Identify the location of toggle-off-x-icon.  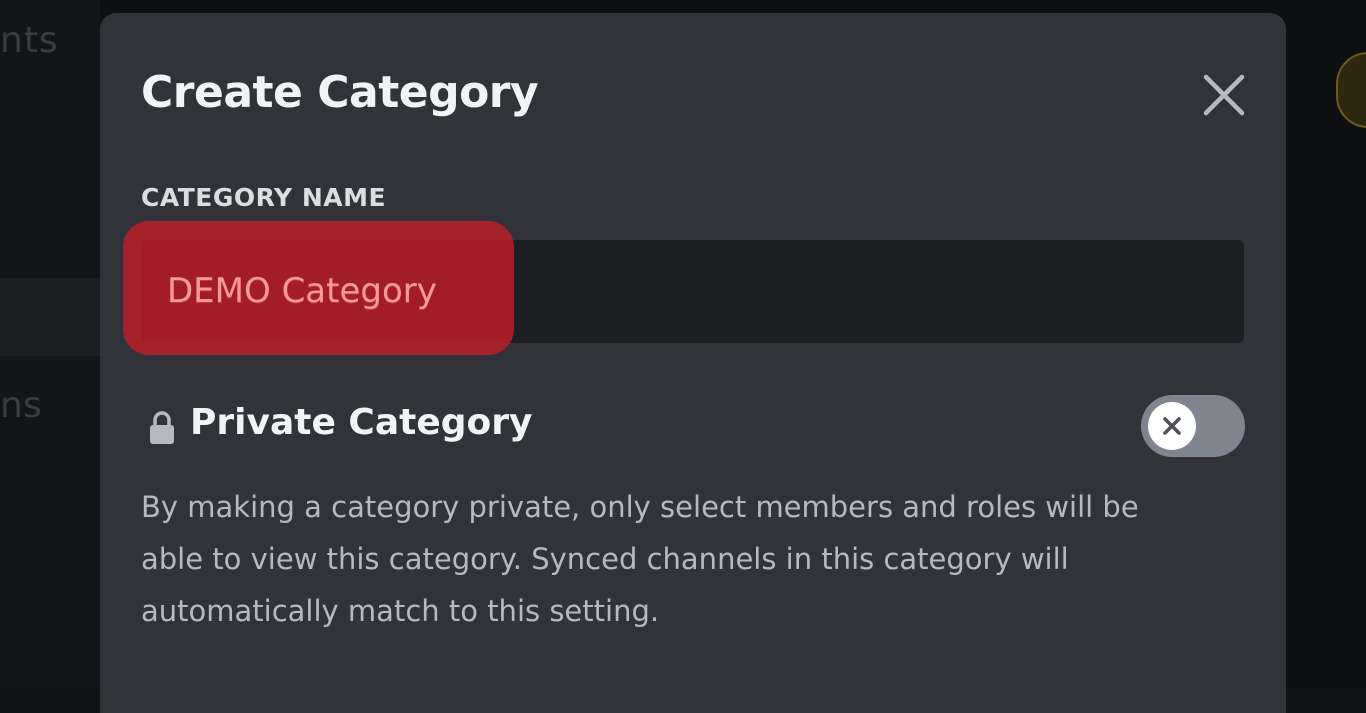
(1172, 426).